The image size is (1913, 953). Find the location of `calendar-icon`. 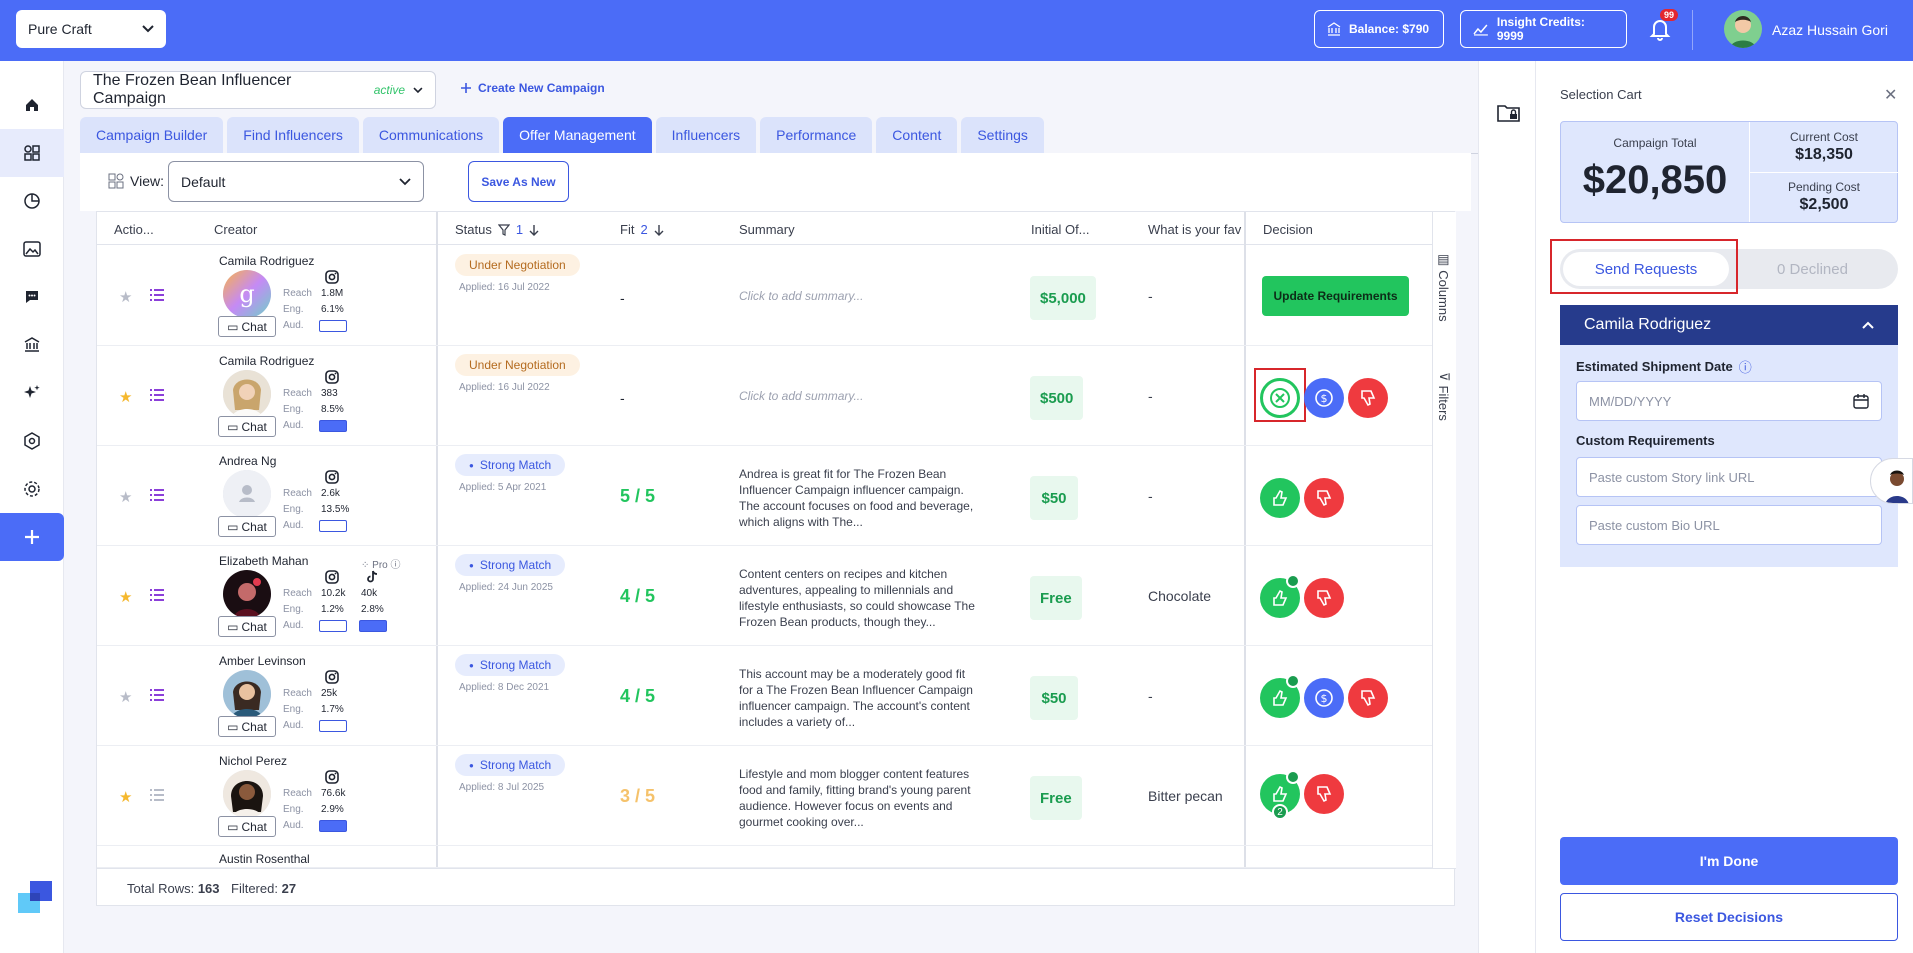

calendar-icon is located at coordinates (1861, 401).